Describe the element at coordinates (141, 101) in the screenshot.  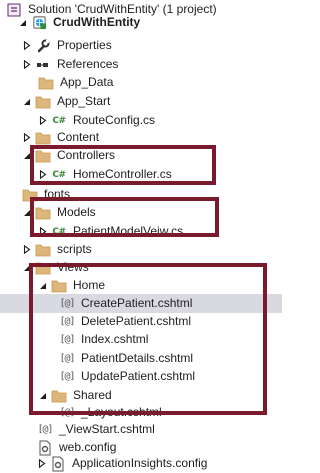
I see `tree-row-app-start: App_Start` at that location.